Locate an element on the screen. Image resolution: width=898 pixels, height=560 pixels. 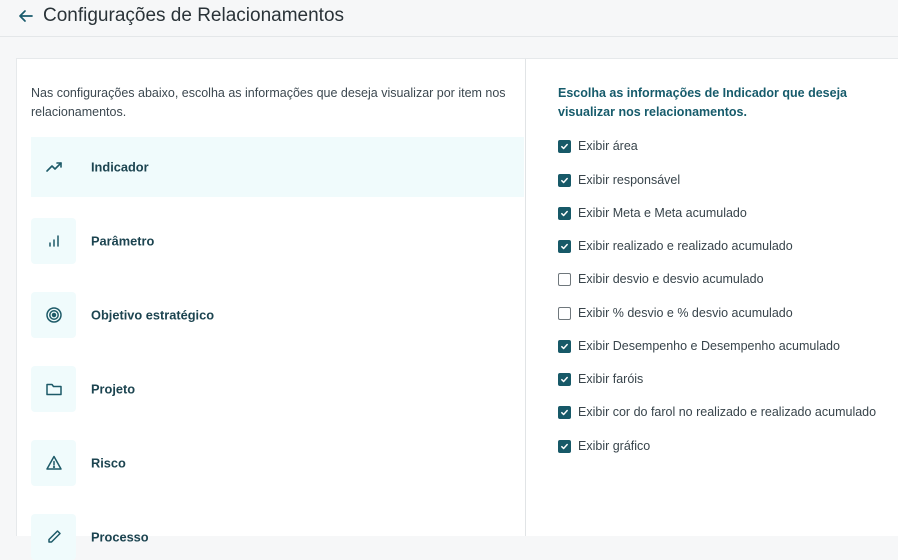
trend-up-icon is located at coordinates (53, 167).